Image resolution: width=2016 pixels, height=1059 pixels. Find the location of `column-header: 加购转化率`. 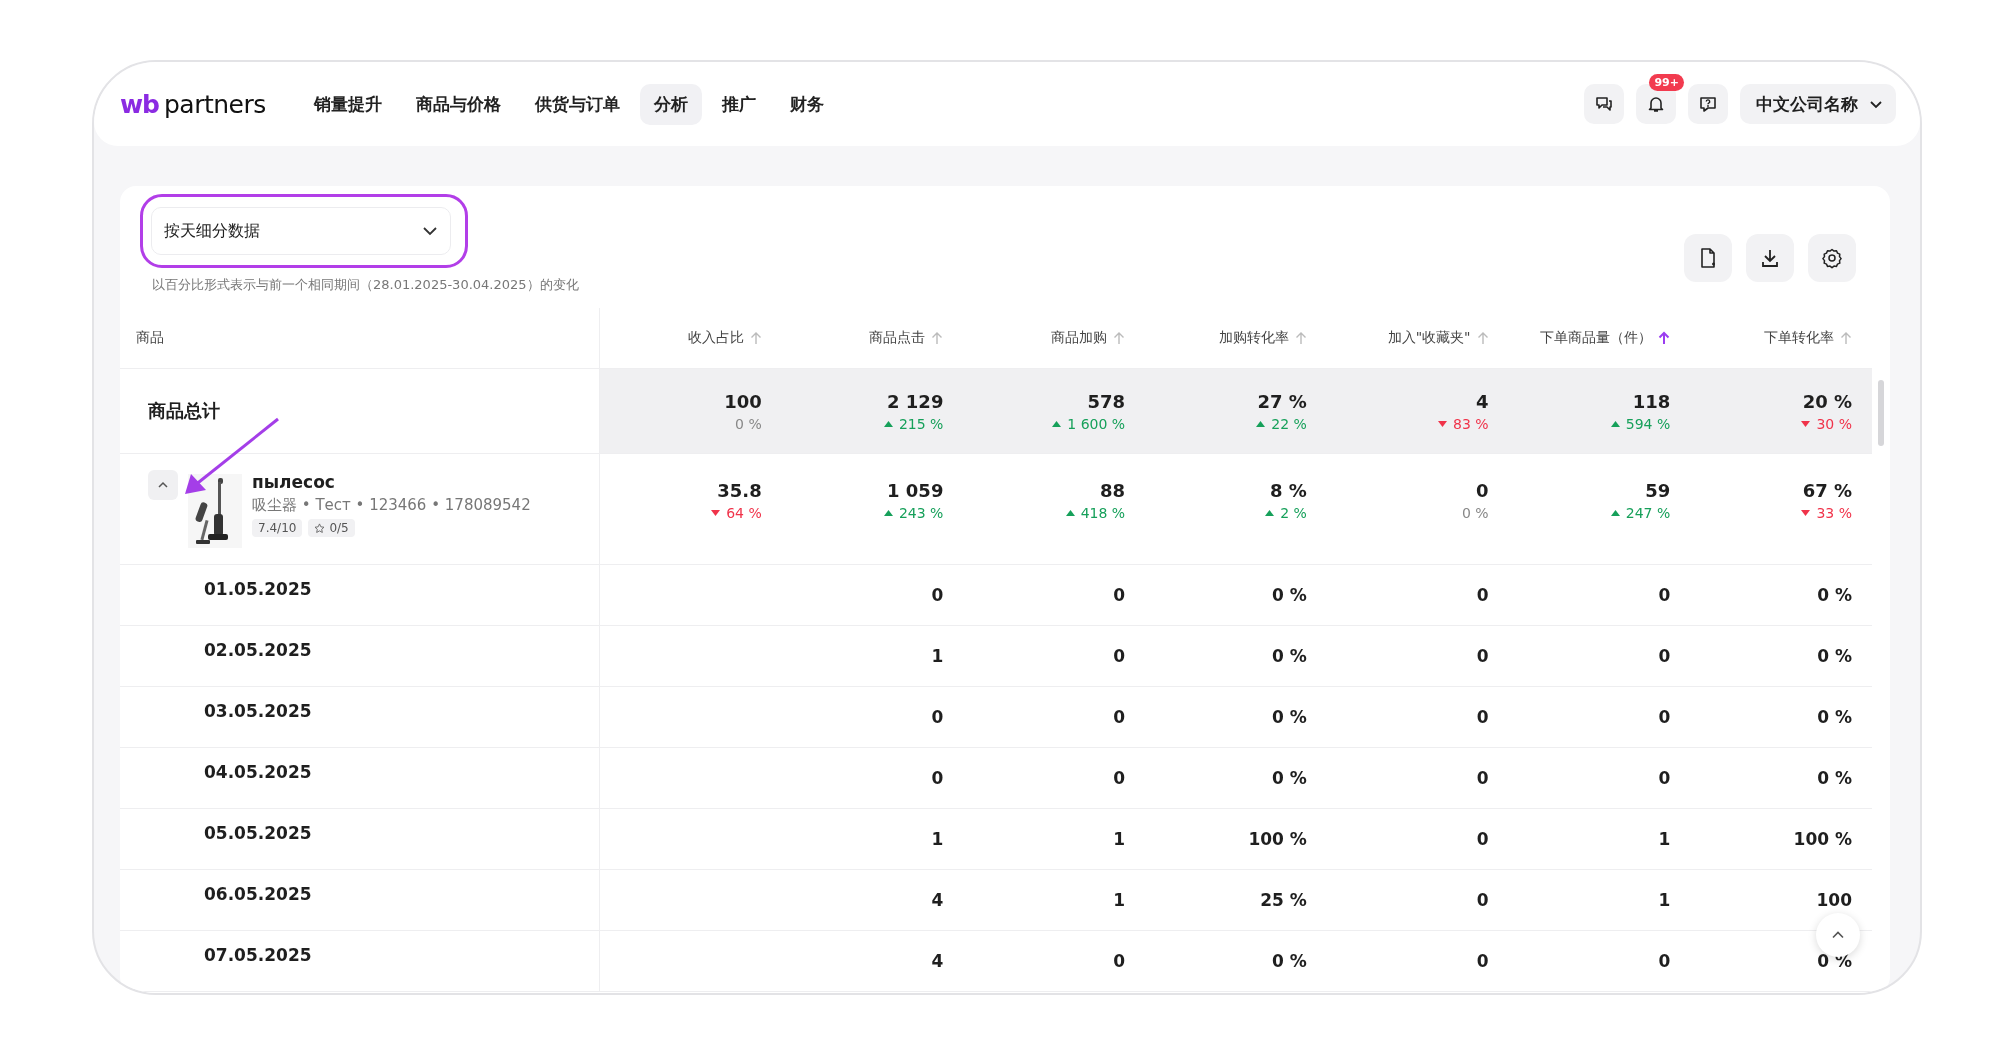

column-header: 加购转化率 is located at coordinates (1253, 338).